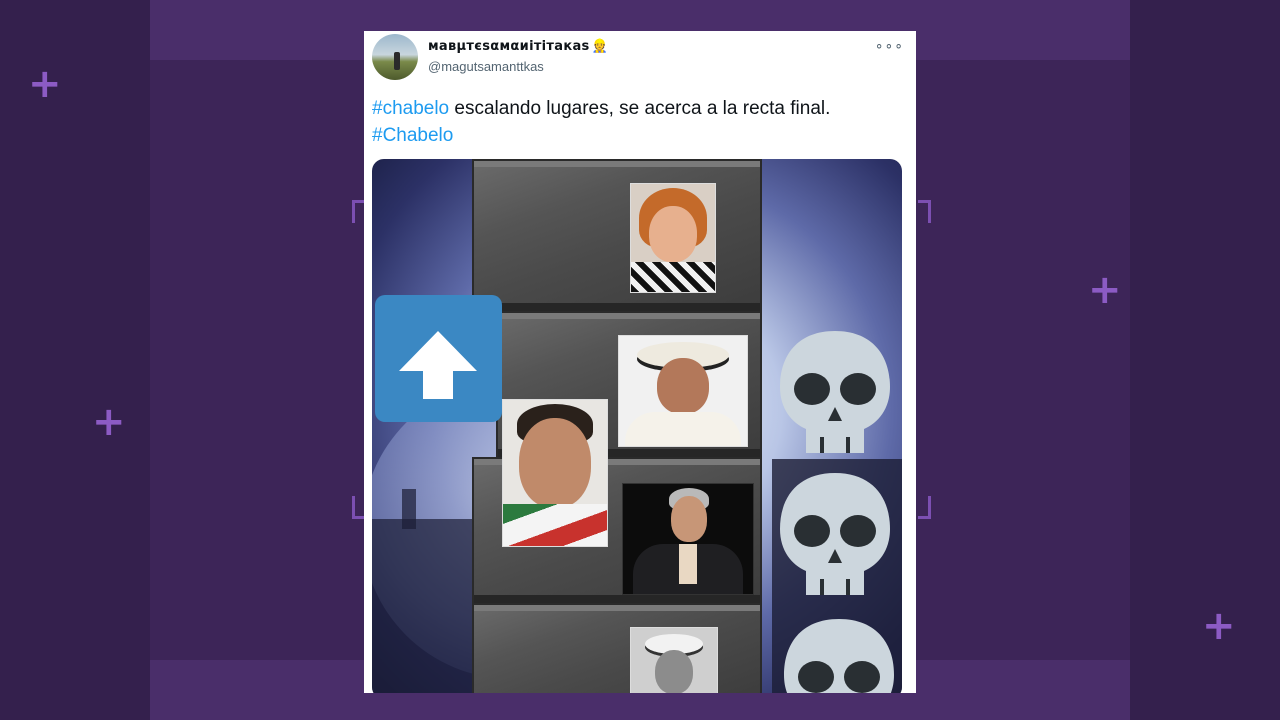  I want to click on up-arrow-icon, so click(438, 358).